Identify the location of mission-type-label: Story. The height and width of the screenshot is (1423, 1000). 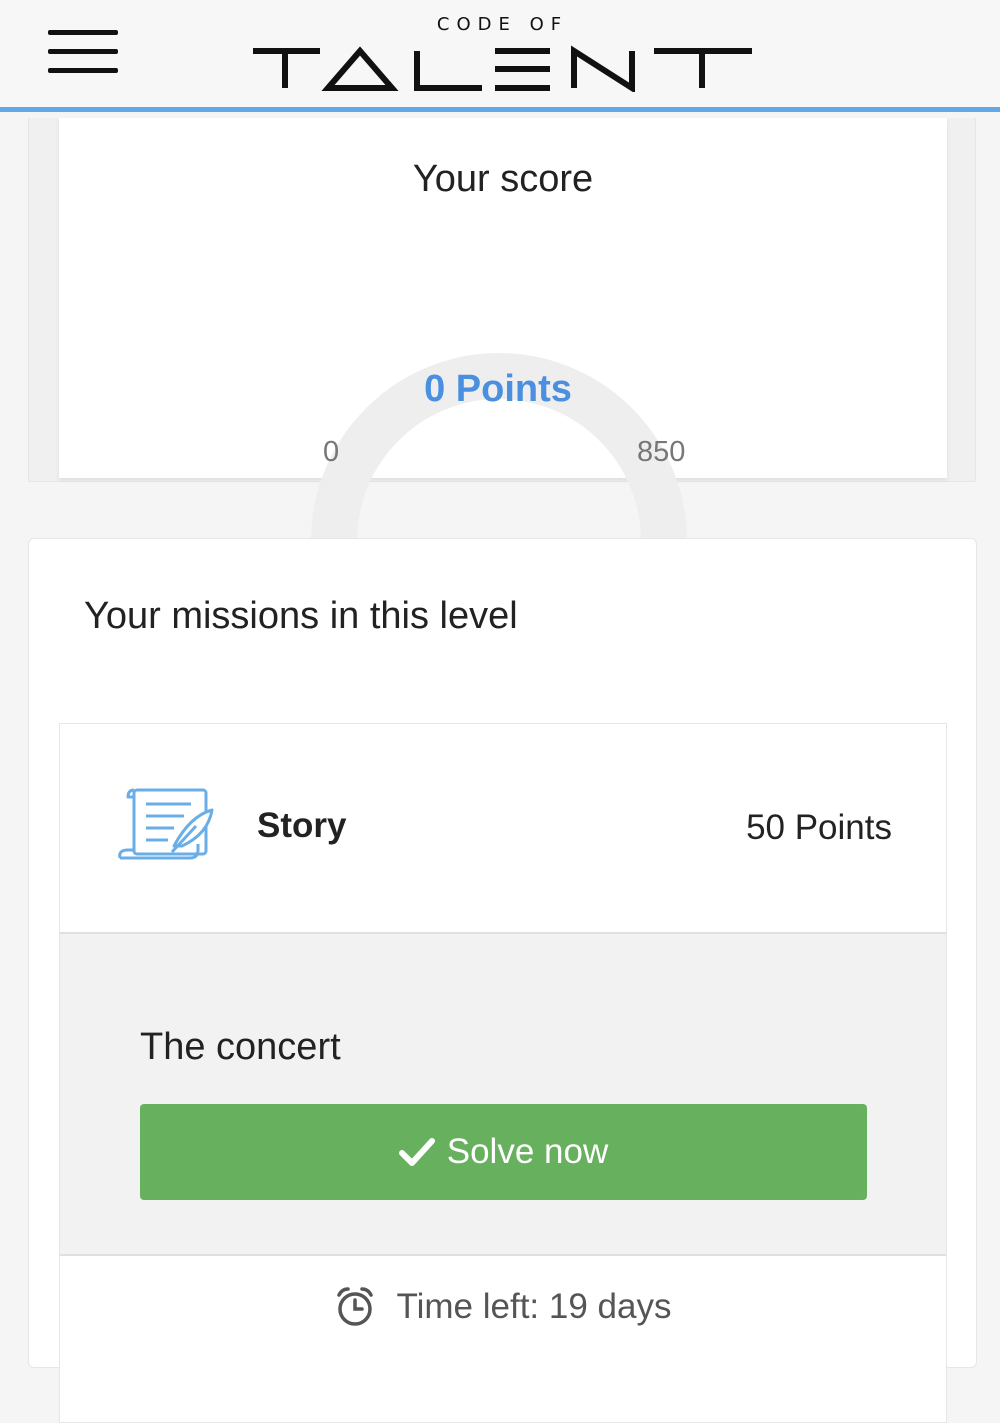
(302, 825).